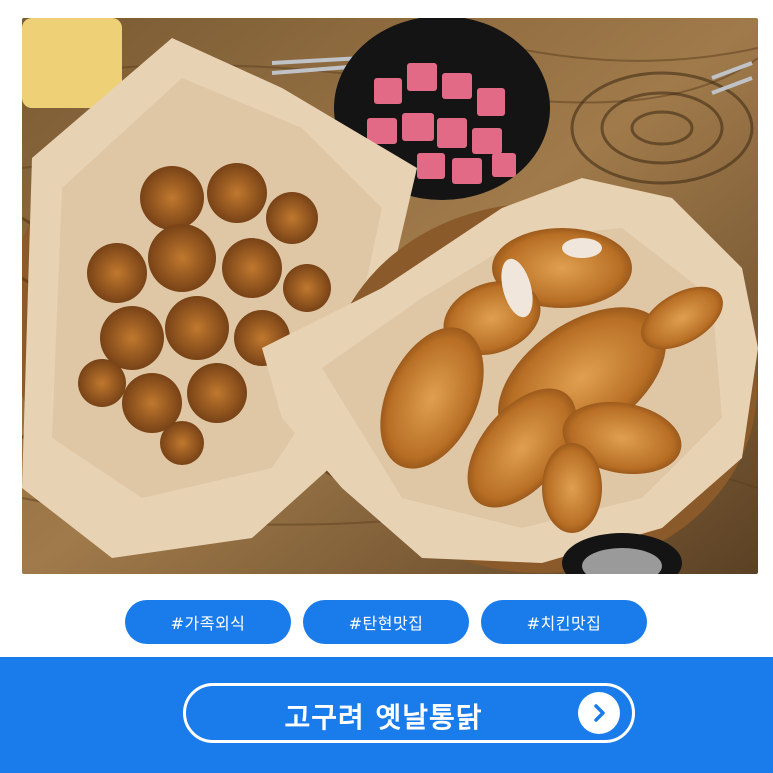 The height and width of the screenshot is (773, 773). I want to click on hashtag-family-dining: #가족외식, so click(208, 622).